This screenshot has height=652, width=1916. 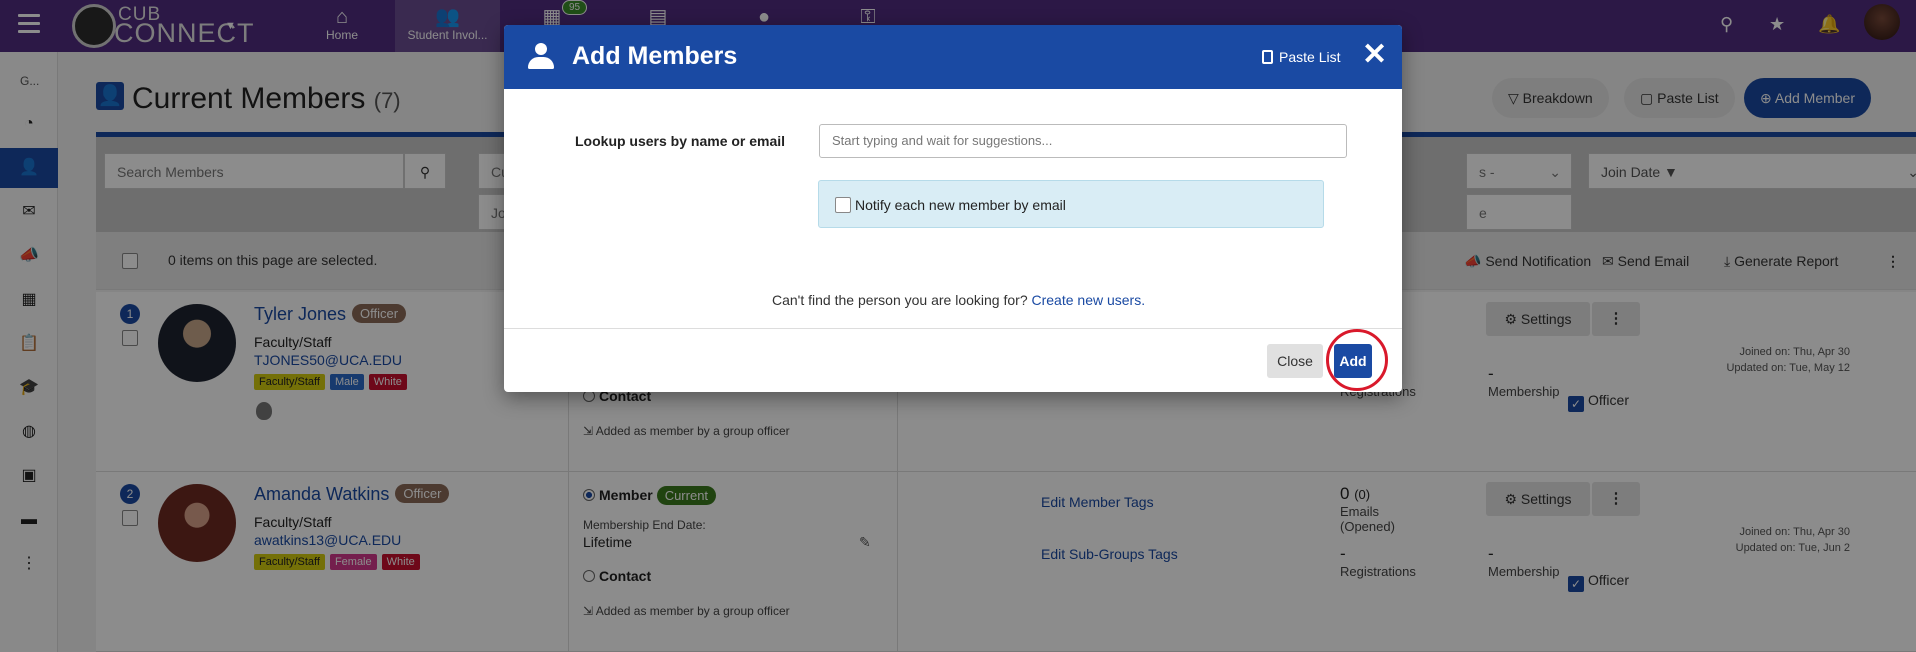 I want to click on close-icon: ✕, so click(x=1374, y=55).